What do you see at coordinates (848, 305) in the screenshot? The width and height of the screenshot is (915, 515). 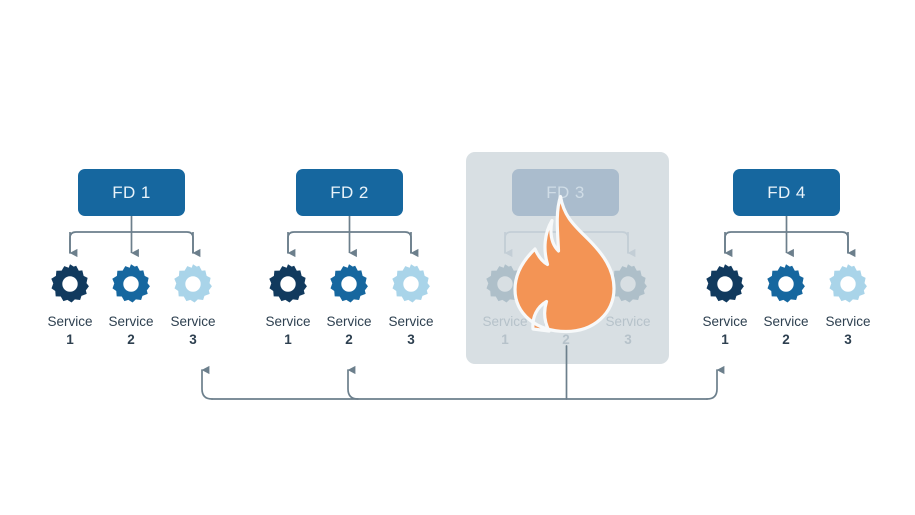 I see `service-fd4-3: Service 3` at bounding box center [848, 305].